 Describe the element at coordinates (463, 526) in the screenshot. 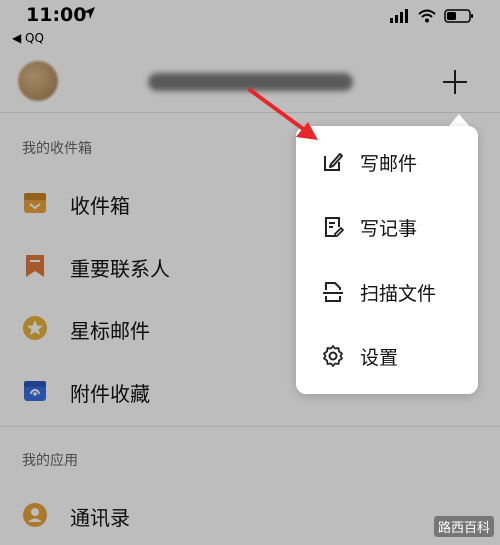

I see `watermark: 路西百科` at that location.